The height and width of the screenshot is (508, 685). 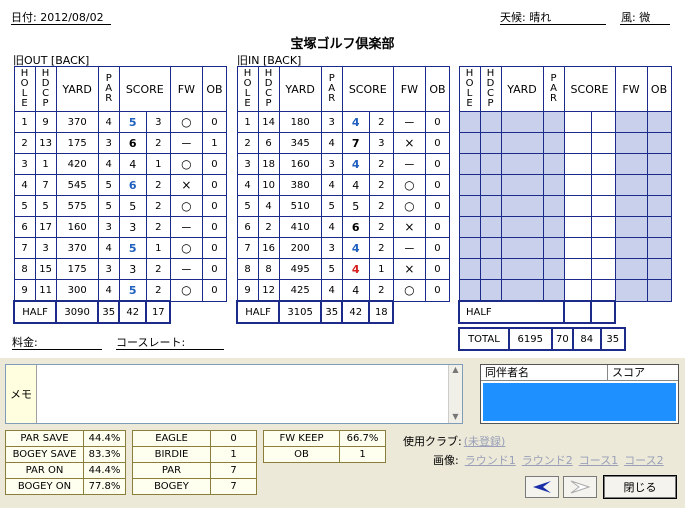 What do you see at coordinates (355, 143) in the screenshot?
I see `hole-score: 7` at bounding box center [355, 143].